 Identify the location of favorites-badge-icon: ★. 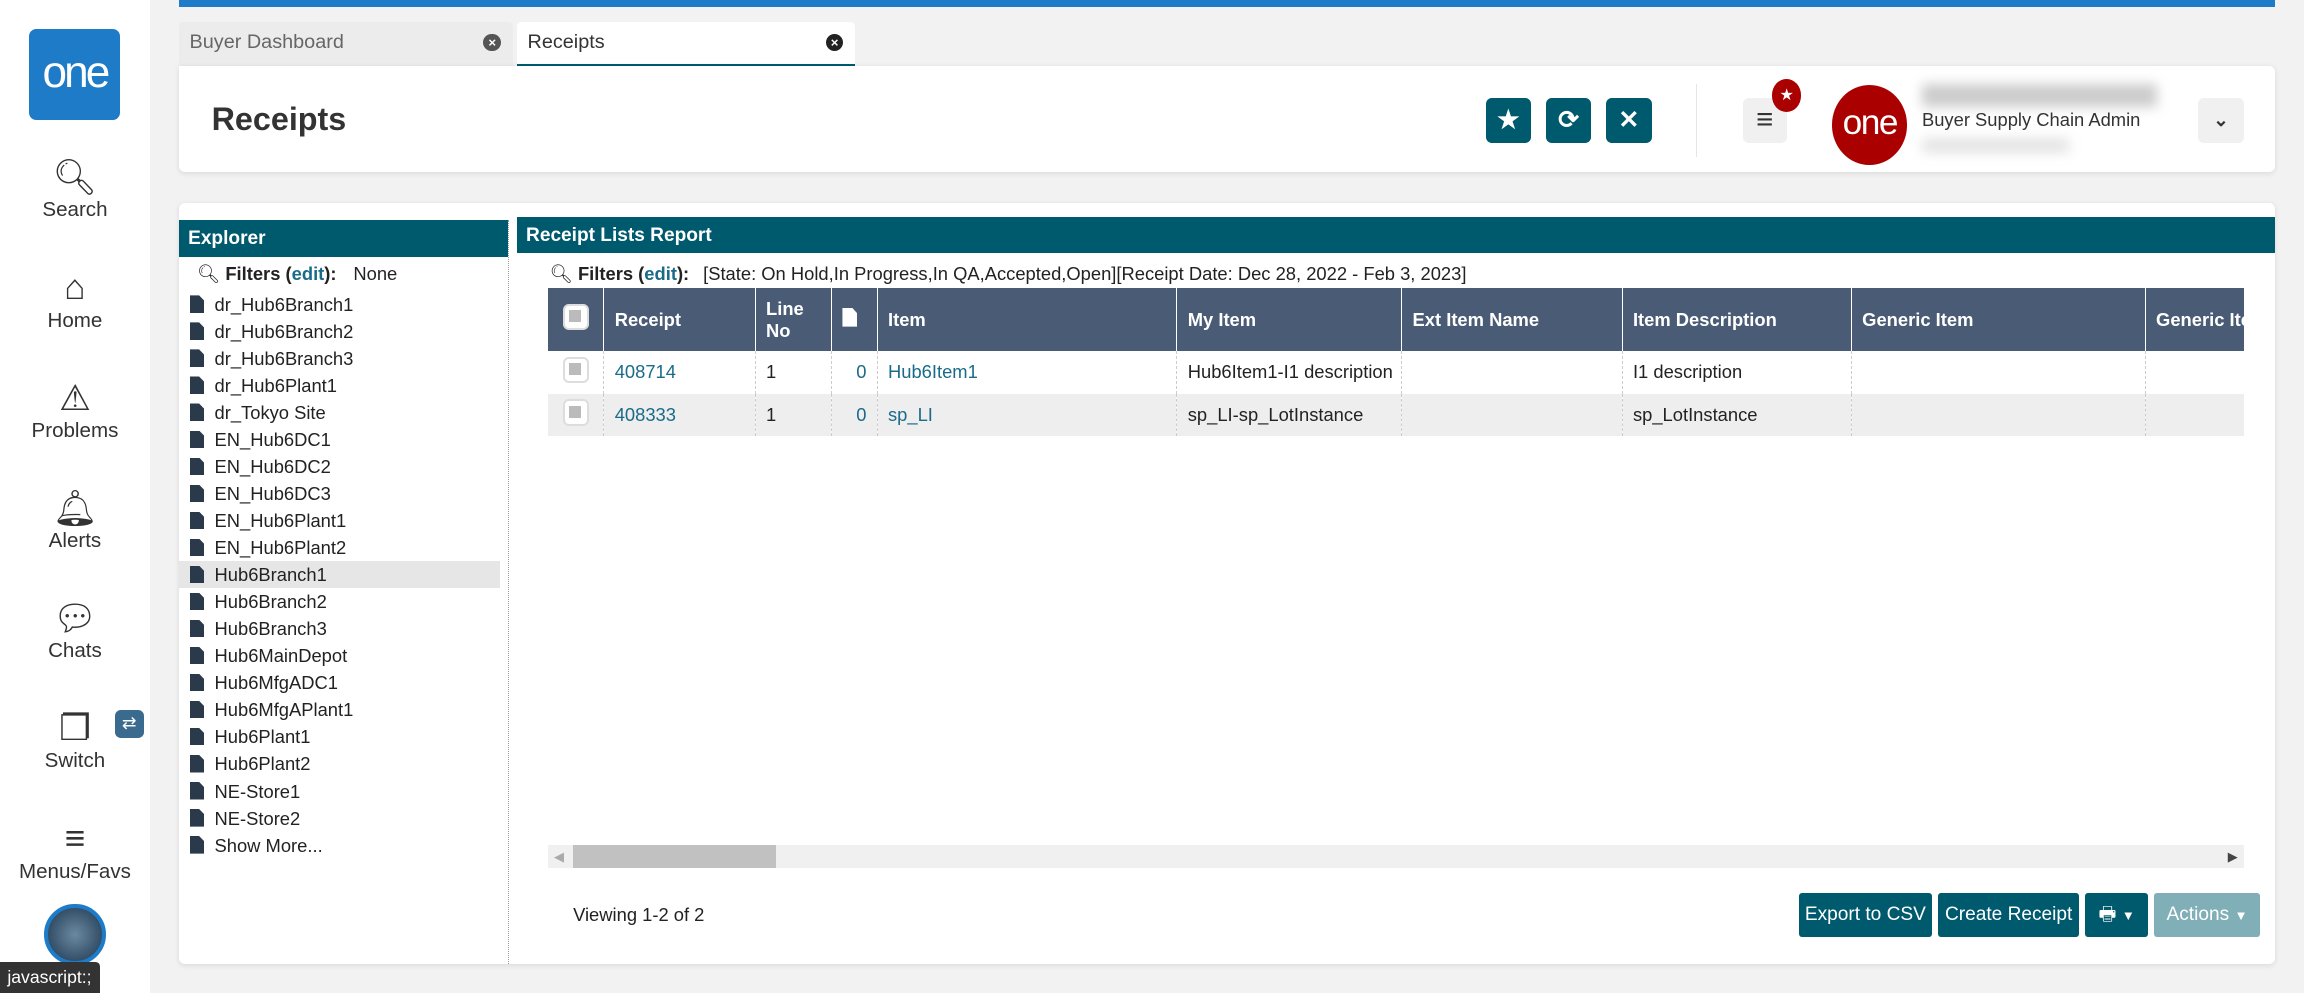
(1787, 95).